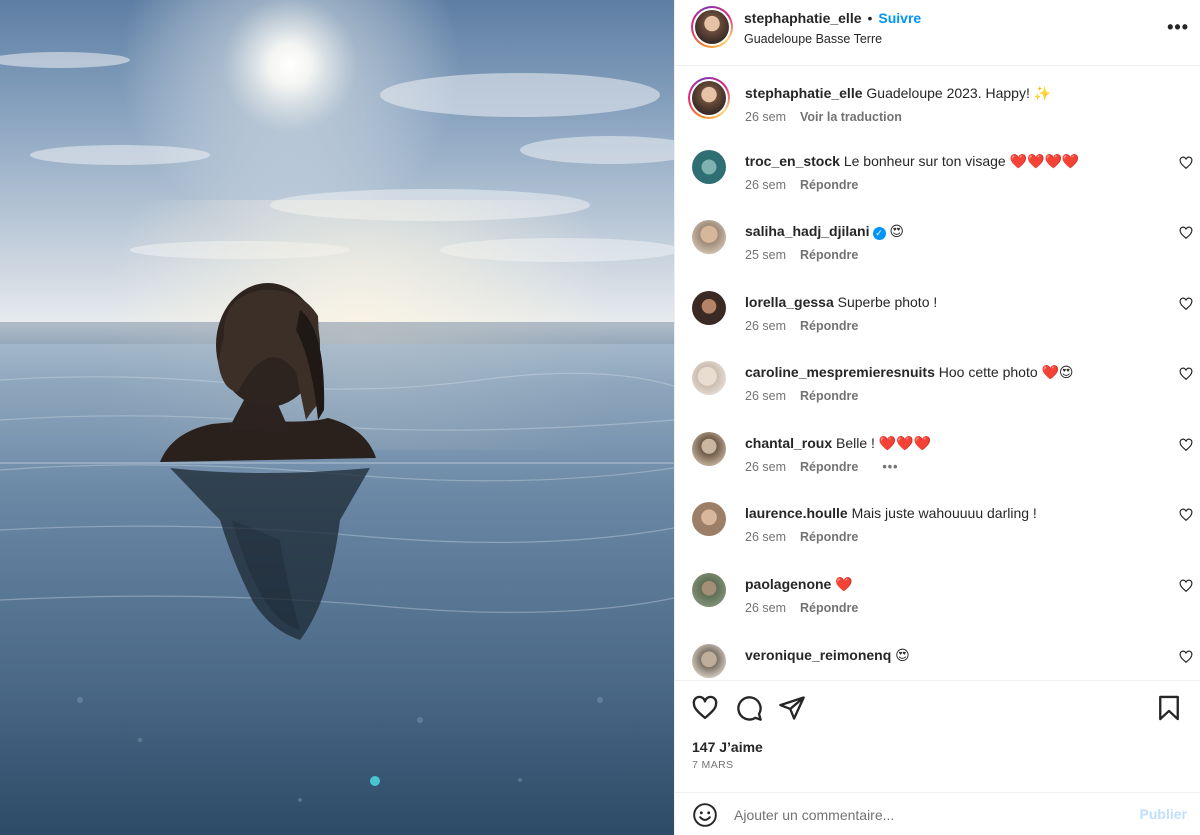 Image resolution: width=1200 pixels, height=835 pixels. What do you see at coordinates (788, 443) in the screenshot?
I see `comment-username: chantal_roux` at bounding box center [788, 443].